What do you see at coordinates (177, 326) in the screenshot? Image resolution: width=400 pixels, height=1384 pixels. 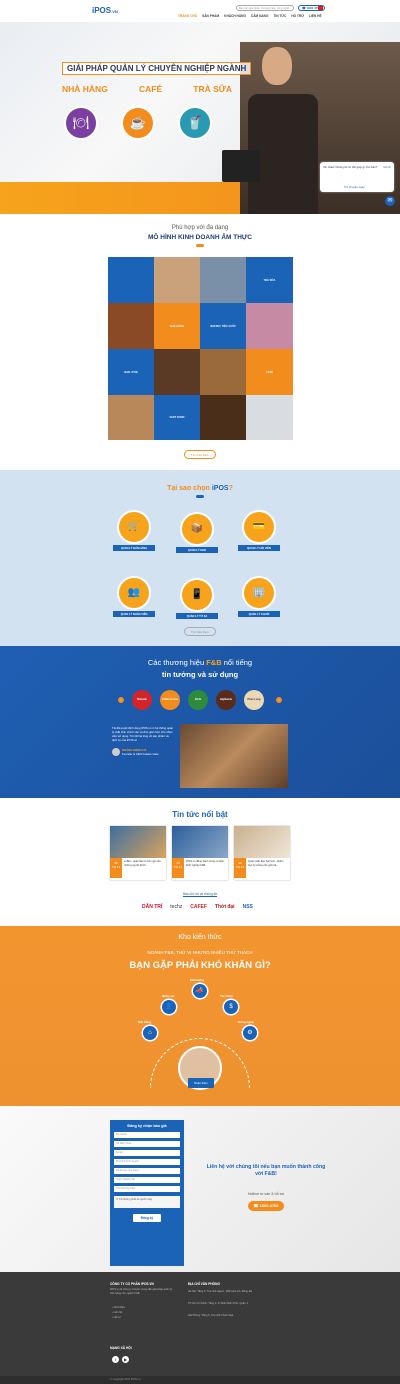 I see `cell-restaurant: NHÀ HÀNG` at bounding box center [177, 326].